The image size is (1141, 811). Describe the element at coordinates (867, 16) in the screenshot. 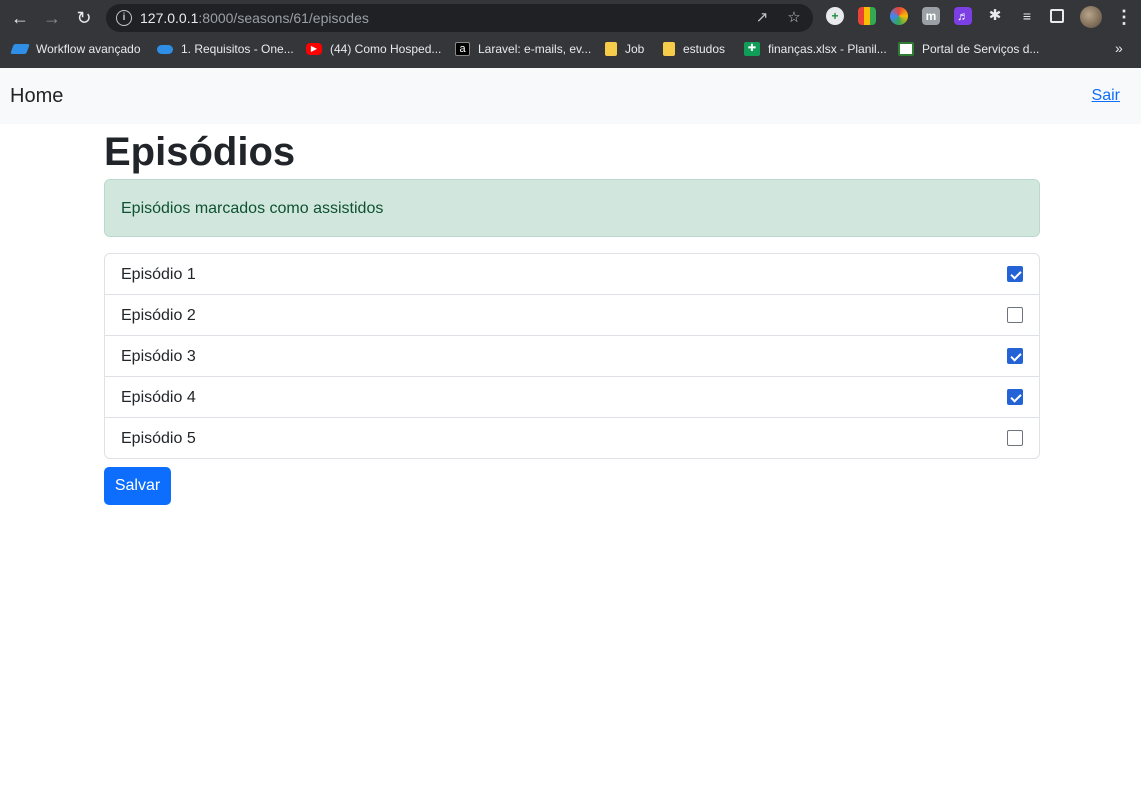

I see `calendar-extension-icon` at that location.